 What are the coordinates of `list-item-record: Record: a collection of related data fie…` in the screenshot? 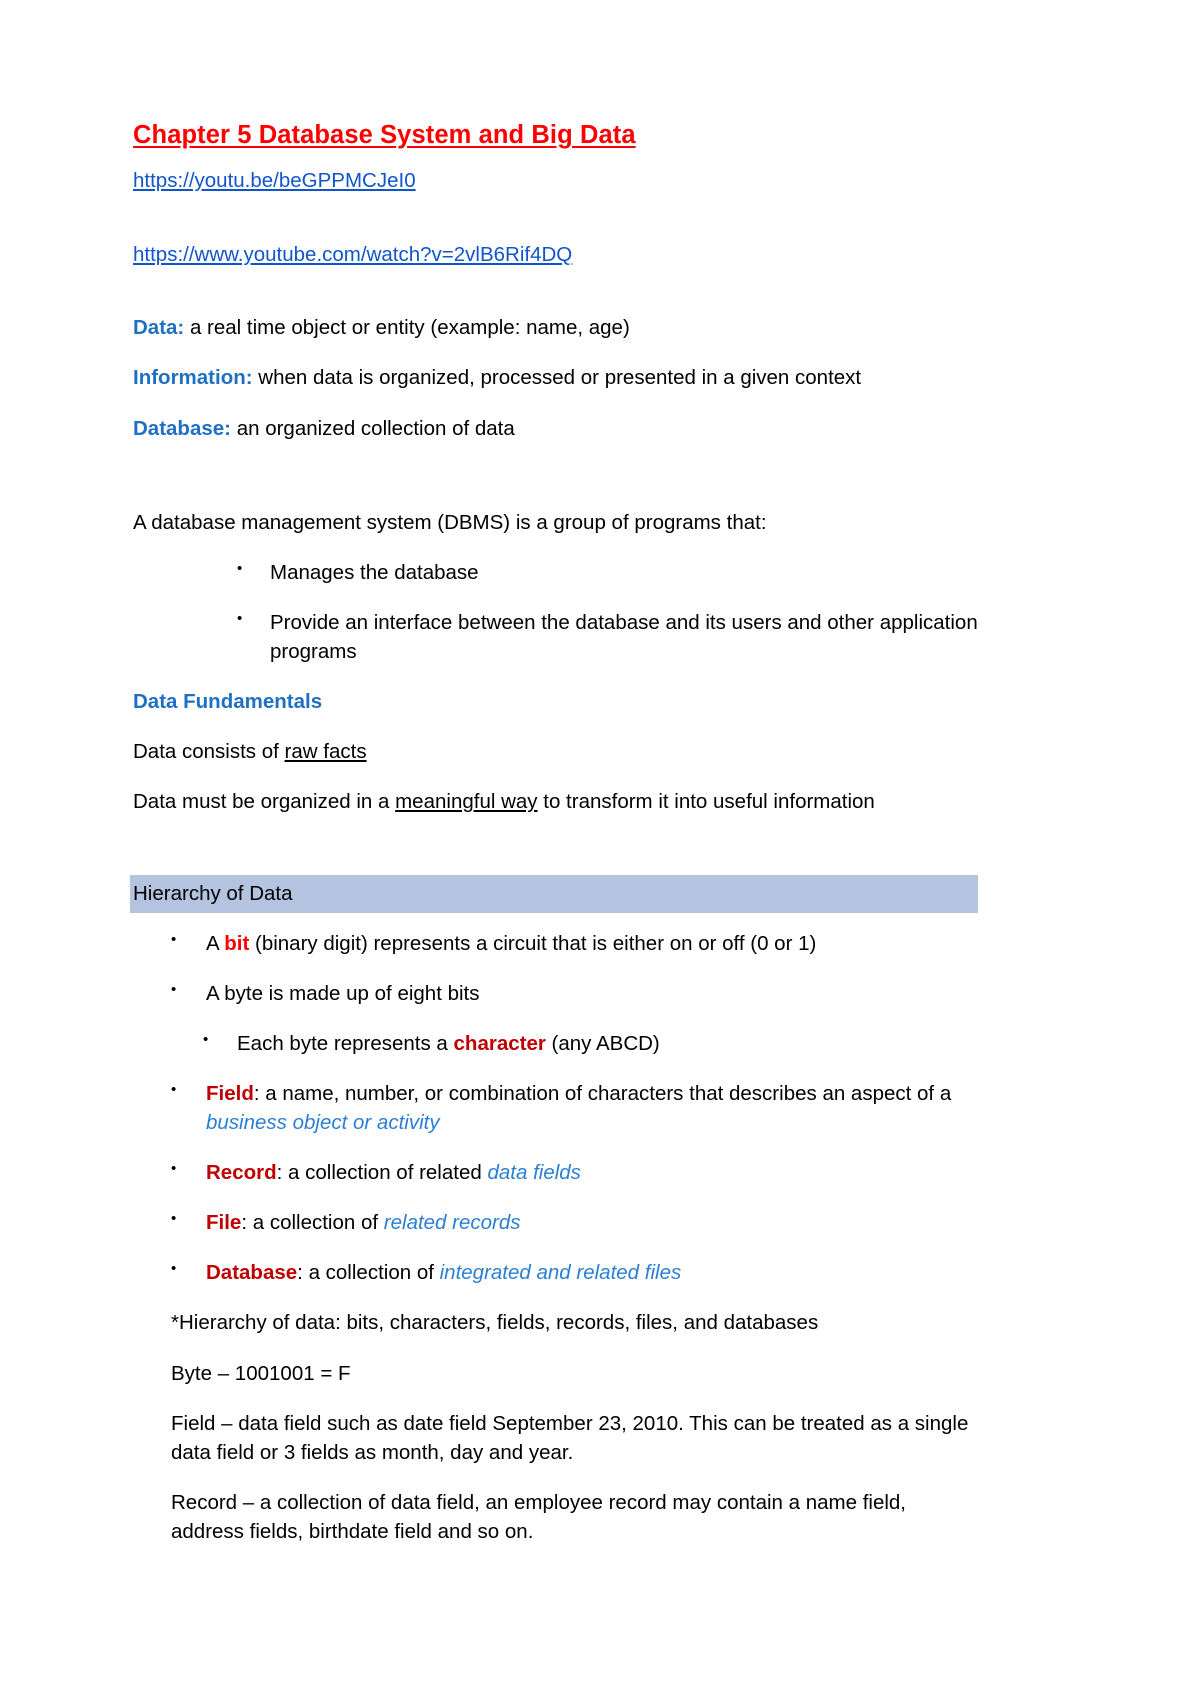 It's located at (574, 1172).